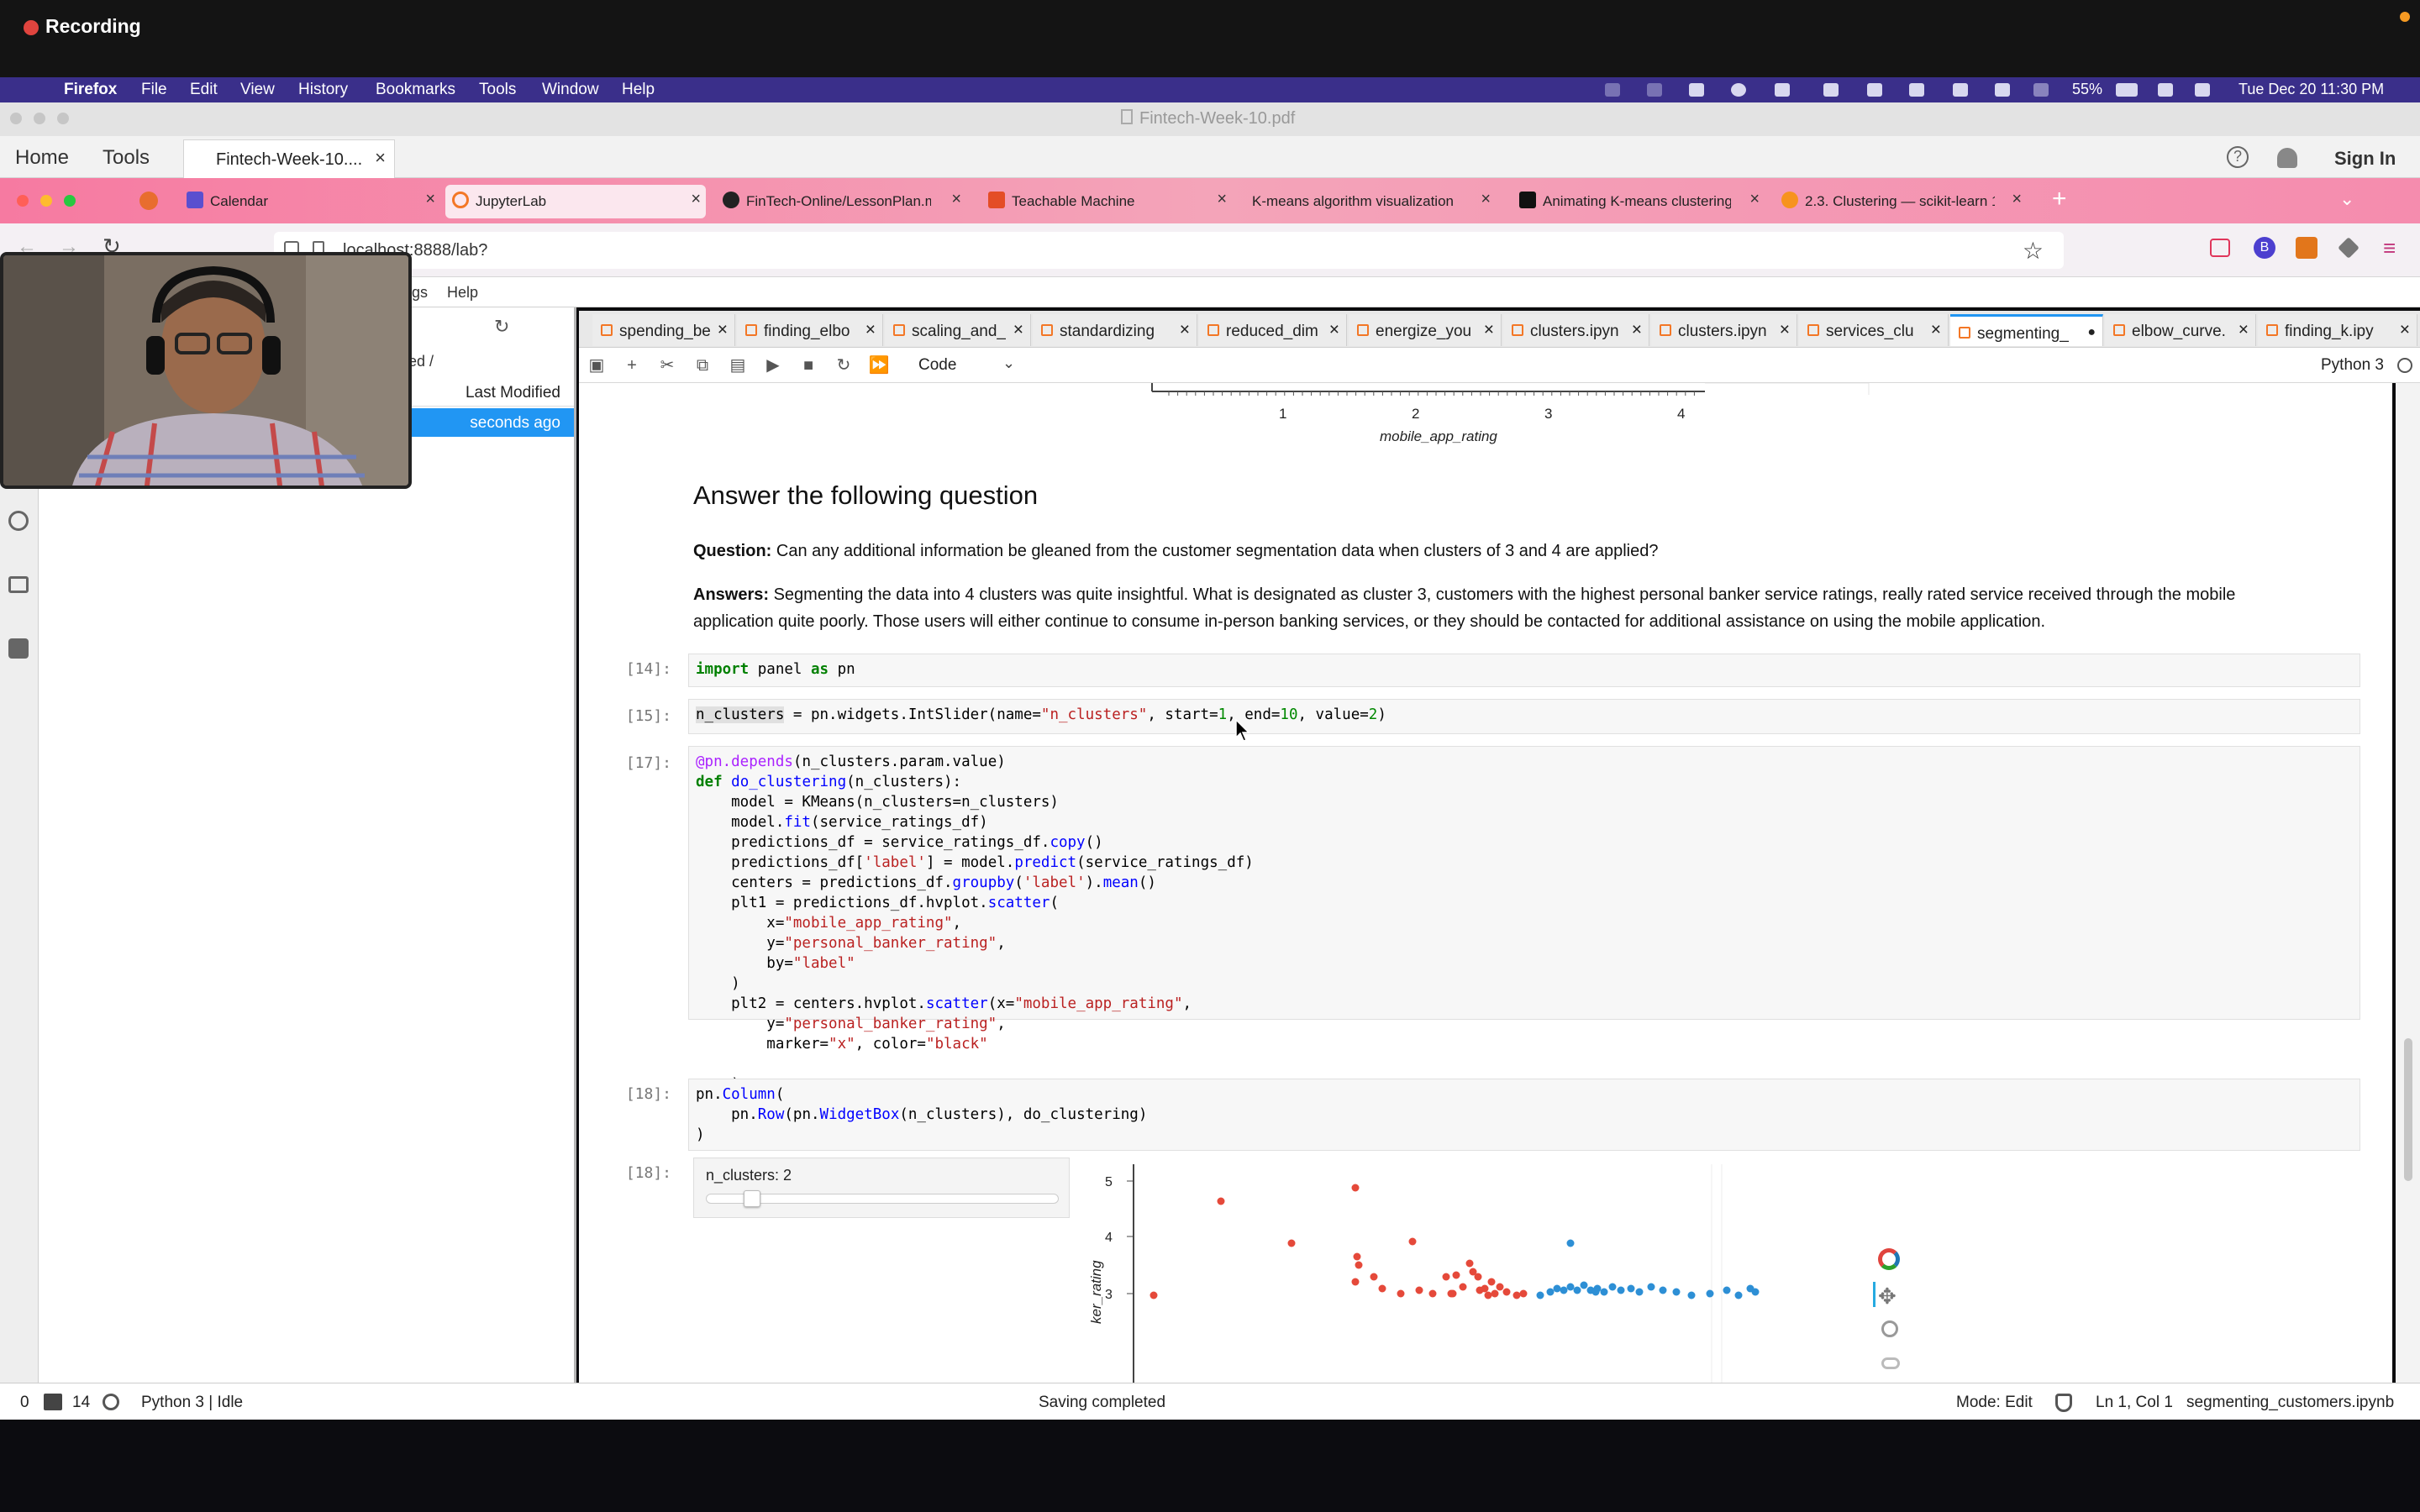 The width and height of the screenshot is (2420, 1512). I want to click on kernel-status: Python 3 | Idle, so click(192, 1403).